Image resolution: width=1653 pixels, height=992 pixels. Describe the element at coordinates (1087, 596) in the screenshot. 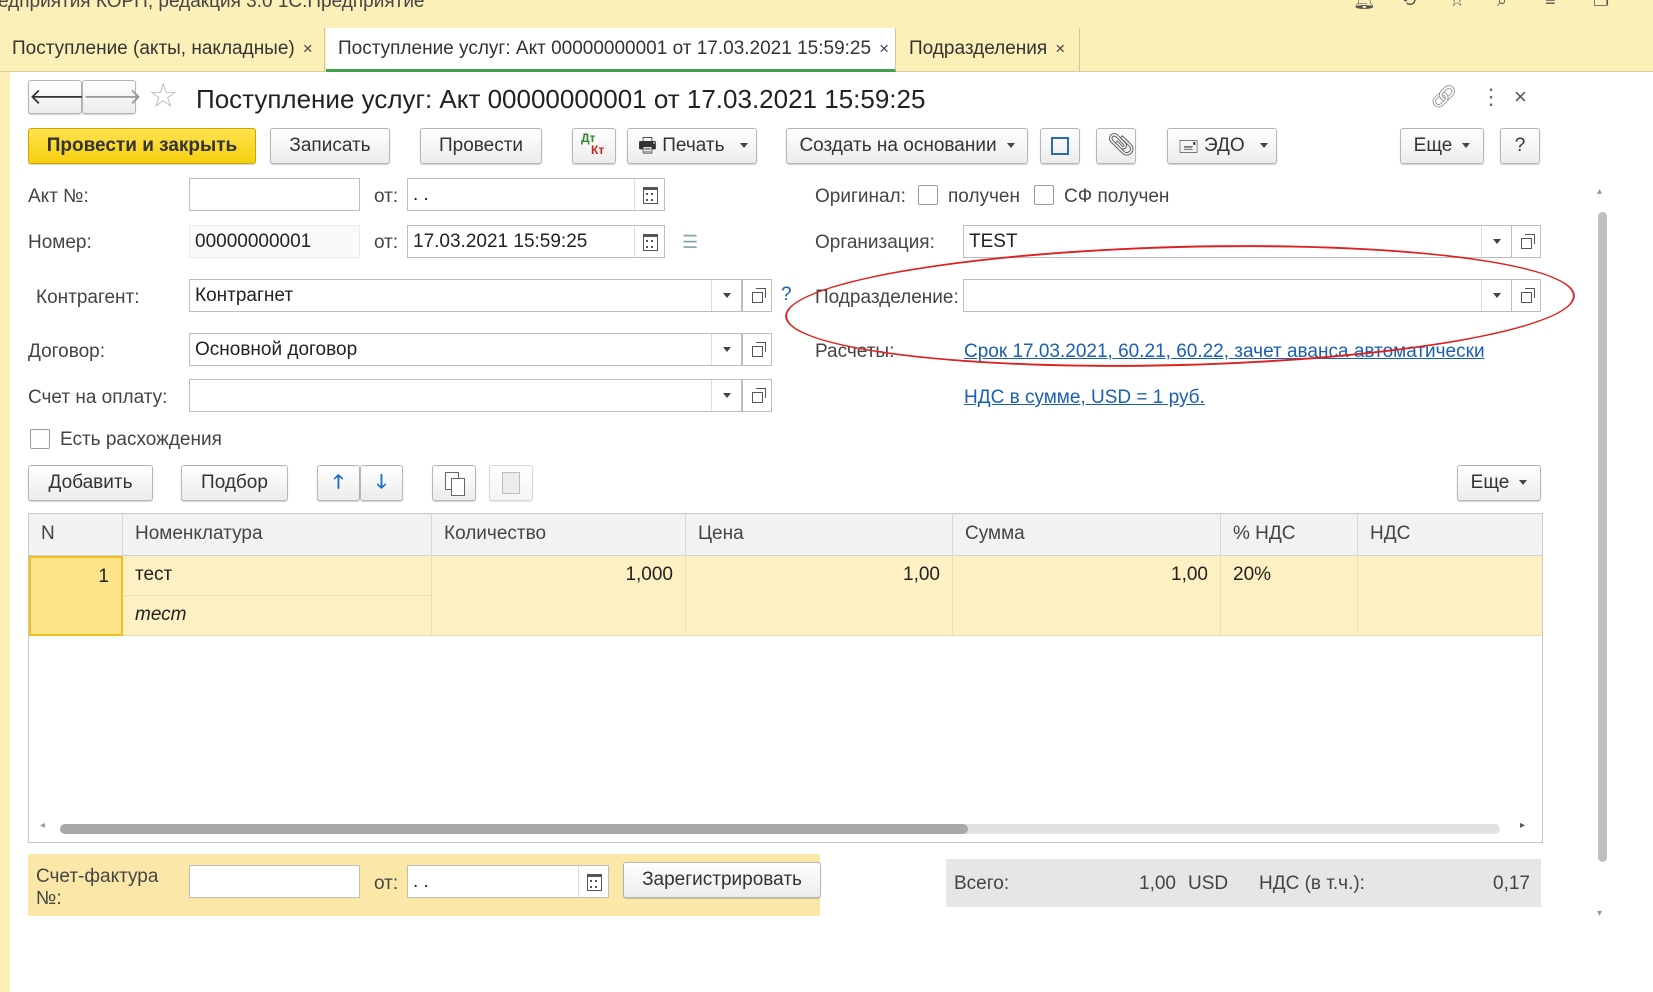

I see `cell-sum: 1,00` at that location.